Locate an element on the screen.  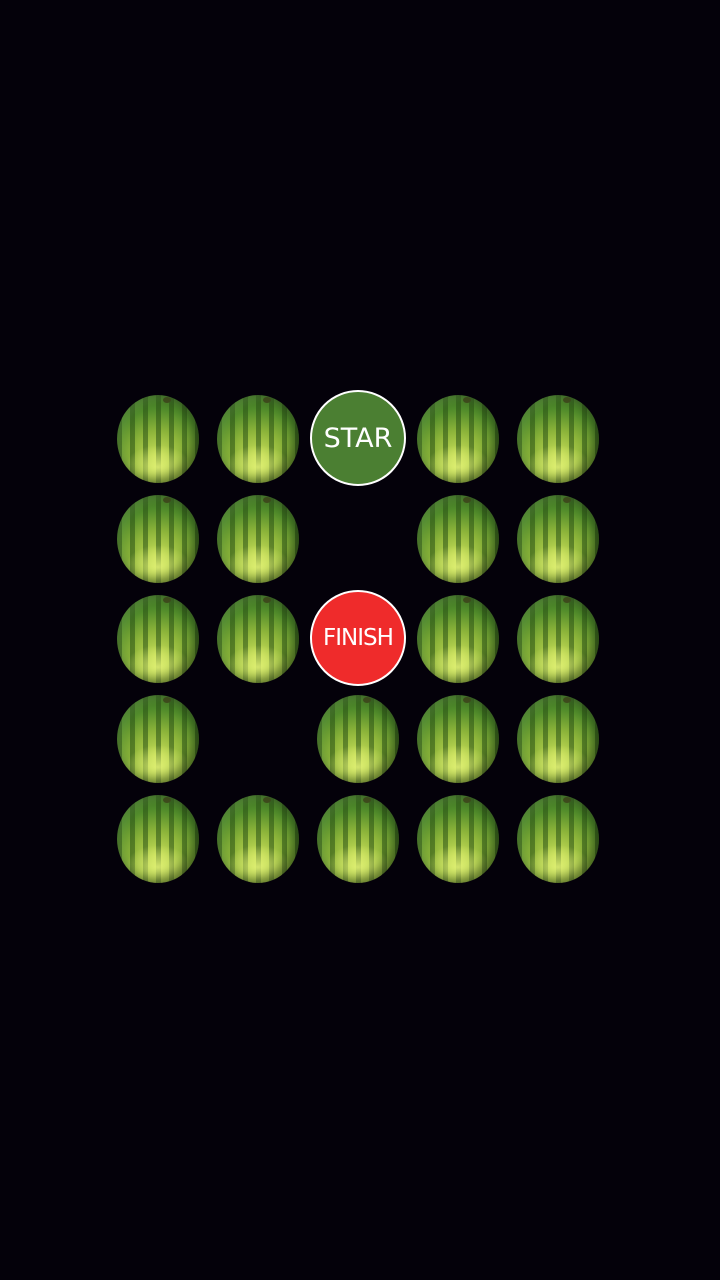
board-cell: STAR is located at coordinates (358, 440).